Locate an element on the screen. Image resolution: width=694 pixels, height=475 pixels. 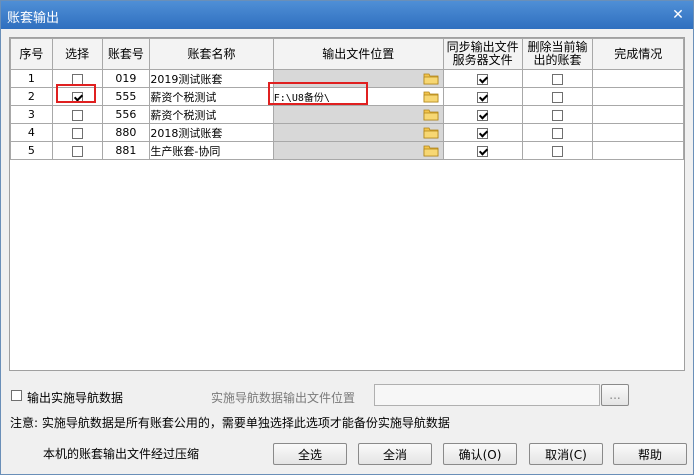
row-seq: 3 is located at coordinates (31, 114).